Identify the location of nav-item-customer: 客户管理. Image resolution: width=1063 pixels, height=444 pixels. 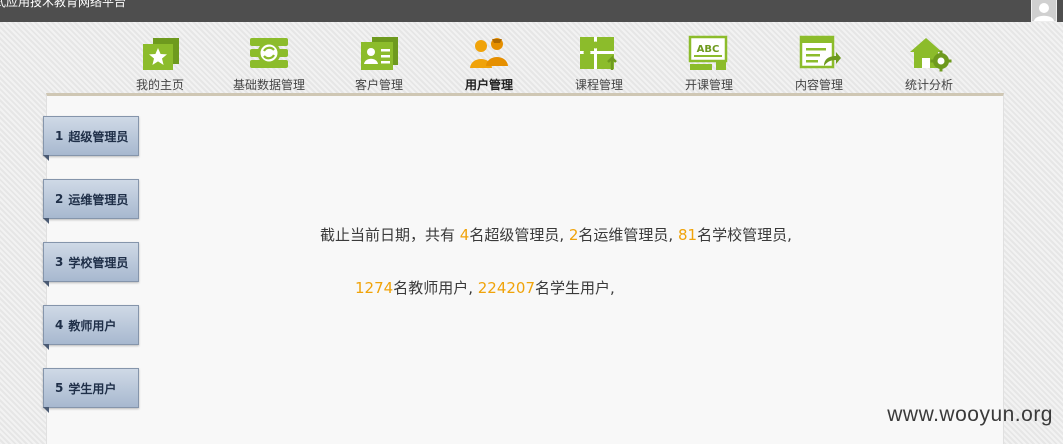
(379, 63).